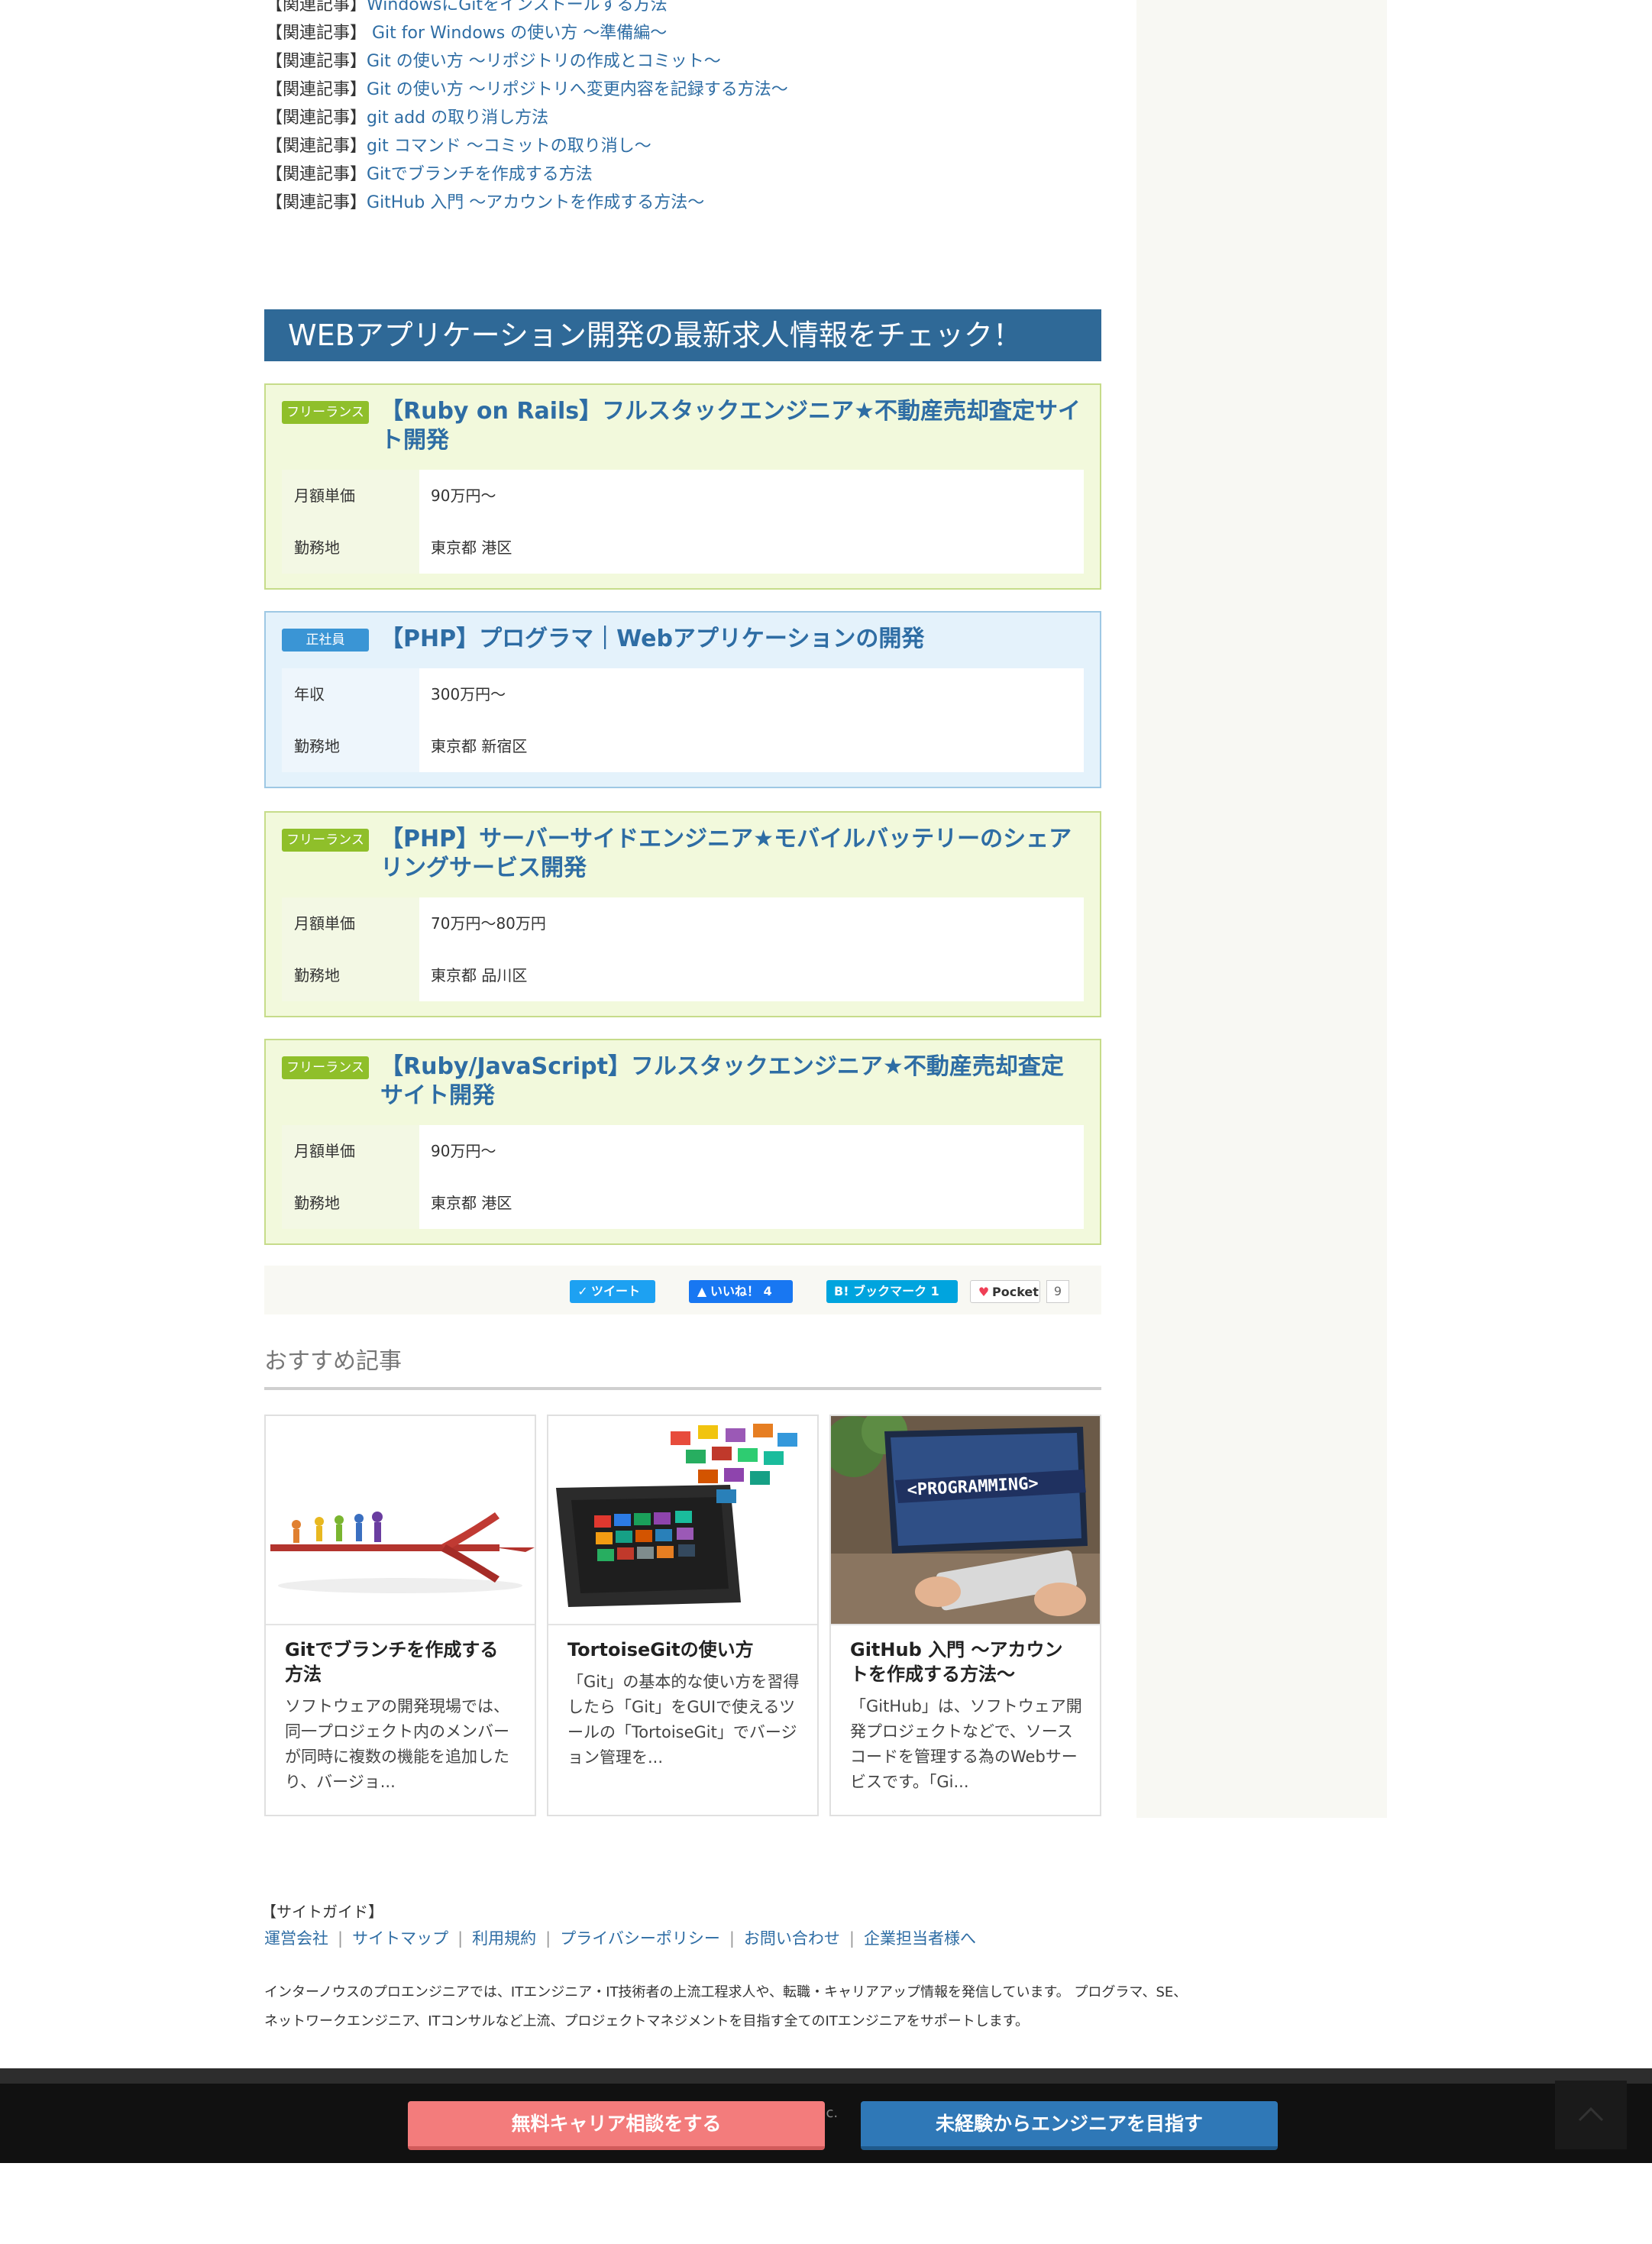  Describe the element at coordinates (686, 118) in the screenshot. I see `related-article: 【関連記事】git add の取り消し方法` at that location.